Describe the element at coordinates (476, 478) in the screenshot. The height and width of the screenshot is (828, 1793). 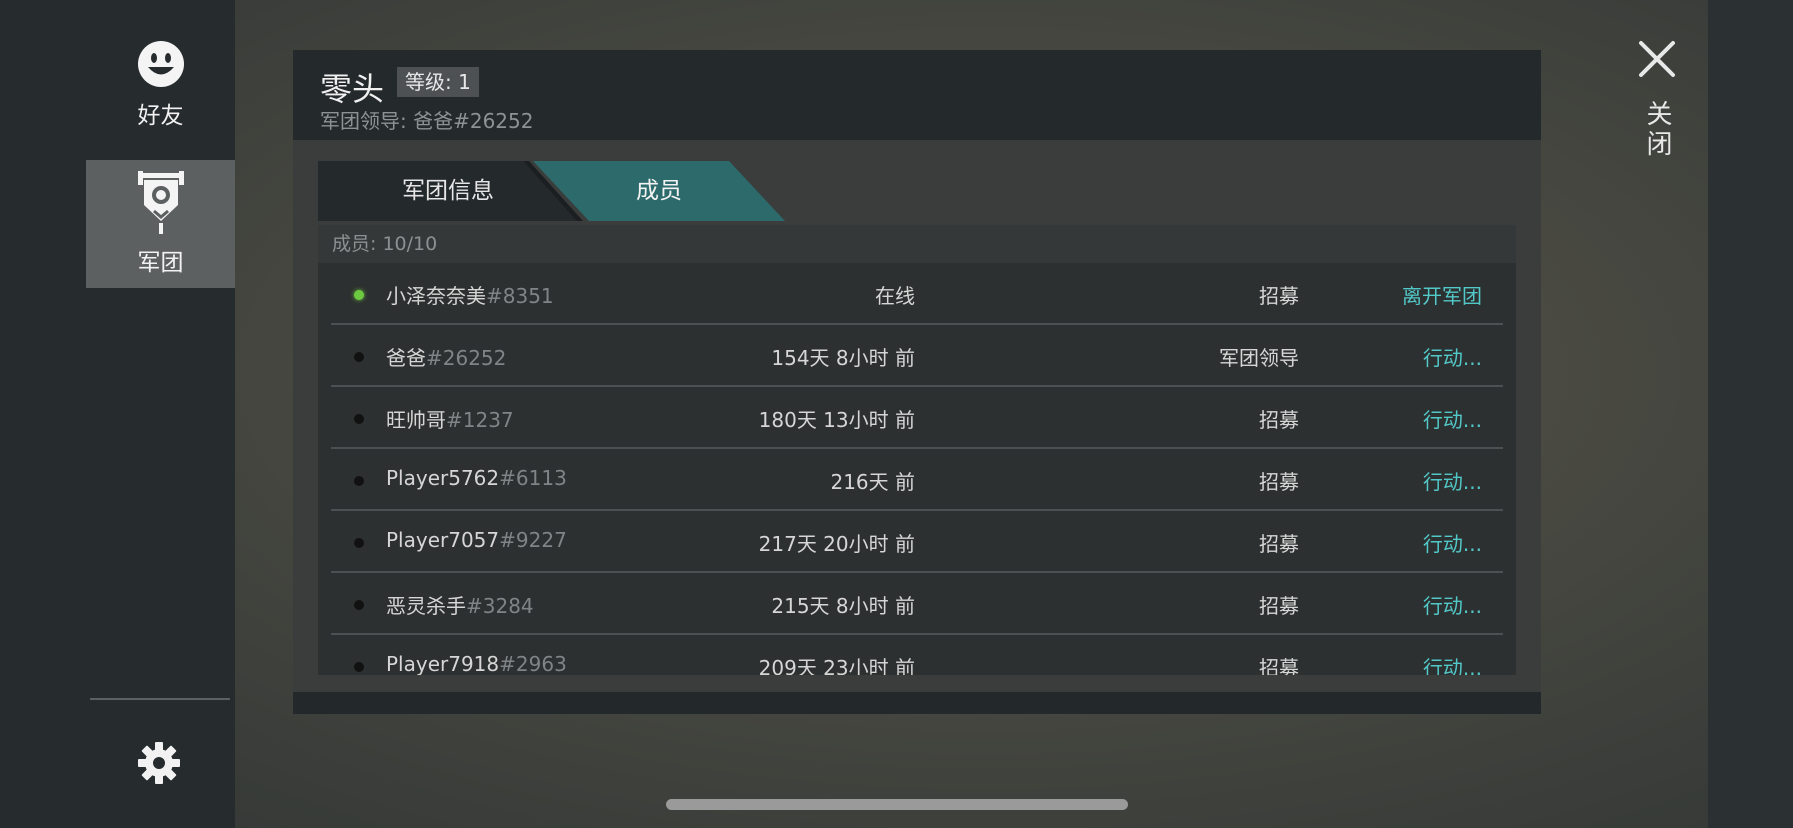
I see `member-name: Player5762#6113` at that location.